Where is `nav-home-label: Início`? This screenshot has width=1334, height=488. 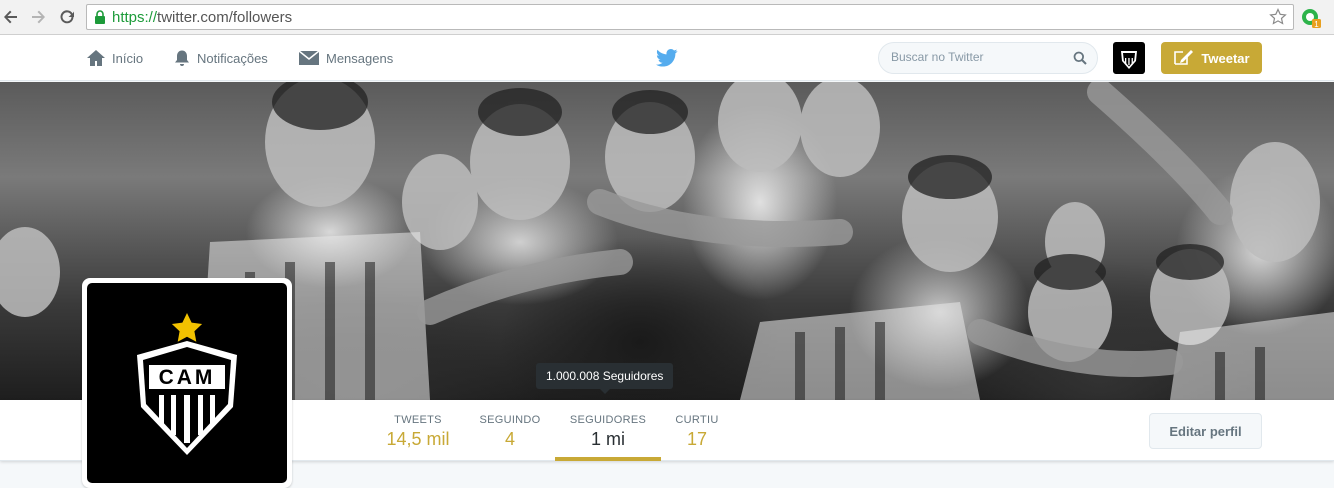 nav-home-label: Início is located at coordinates (128, 58).